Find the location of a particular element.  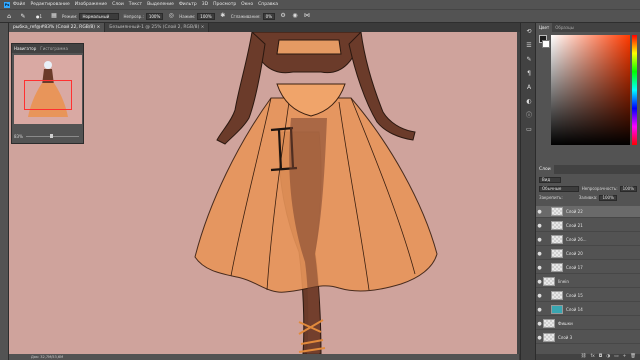

gear-icon: ⚙ is located at coordinates (283, 16).